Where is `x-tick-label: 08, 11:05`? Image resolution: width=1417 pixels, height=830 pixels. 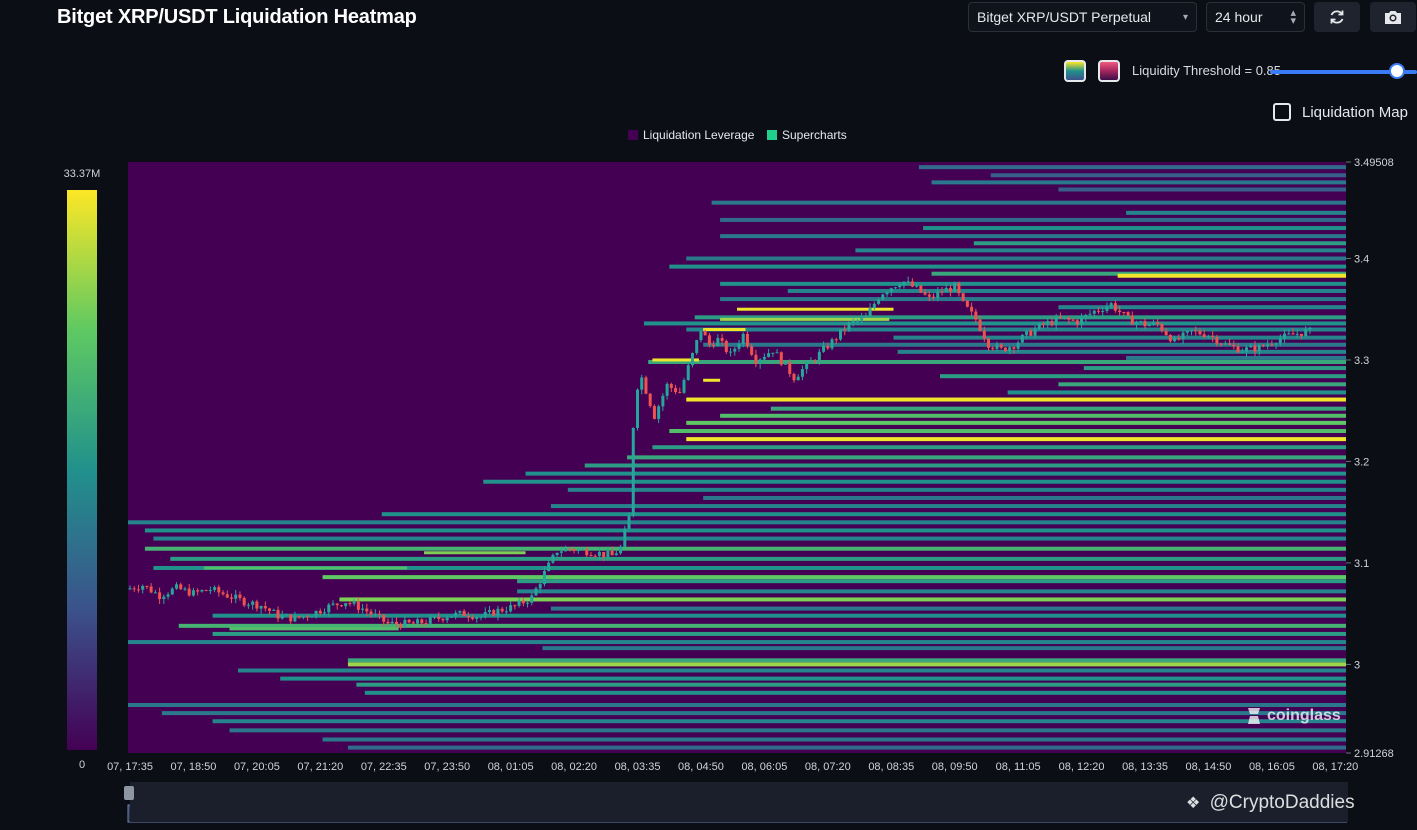 x-tick-label: 08, 11:05 is located at coordinates (1018, 767).